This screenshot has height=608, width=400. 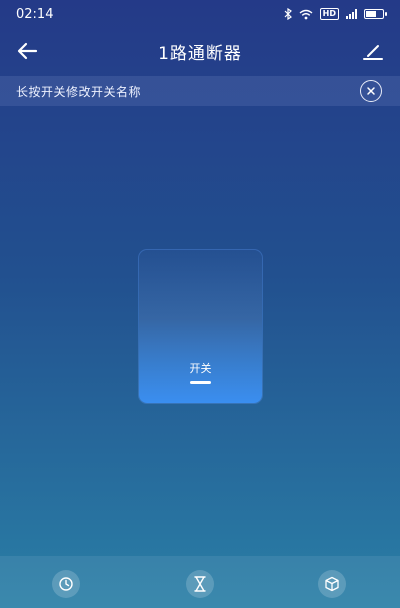 I want to click on bluetooth-icon, so click(x=288, y=14).